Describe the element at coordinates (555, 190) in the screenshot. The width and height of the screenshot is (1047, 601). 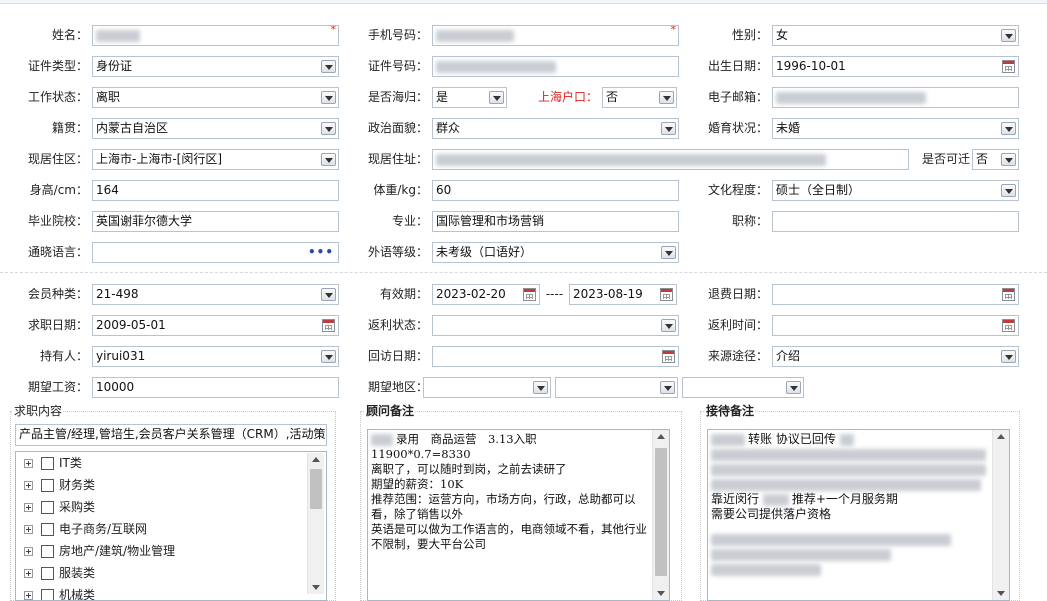
I see `weight-field: 60` at that location.